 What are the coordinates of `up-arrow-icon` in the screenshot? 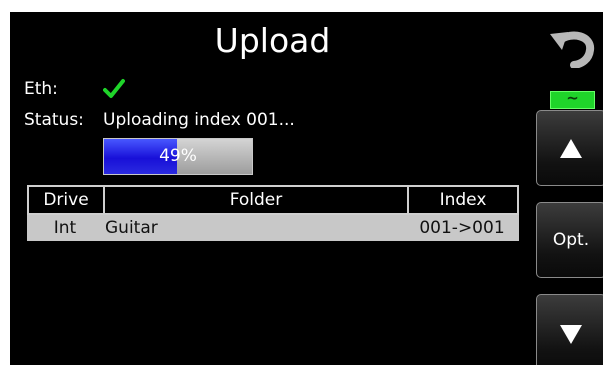 It's located at (571, 148).